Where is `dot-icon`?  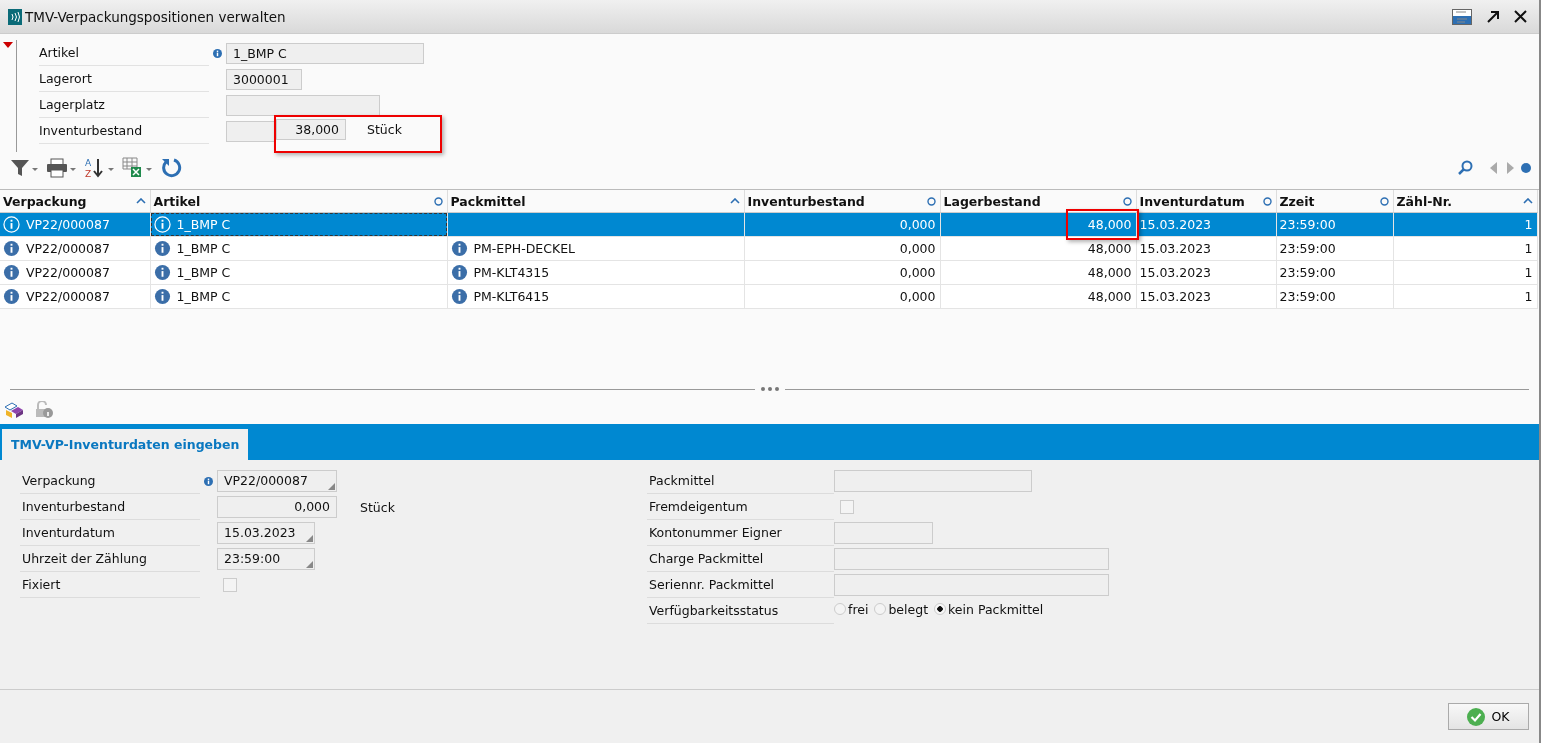 dot-icon is located at coordinates (1526, 168).